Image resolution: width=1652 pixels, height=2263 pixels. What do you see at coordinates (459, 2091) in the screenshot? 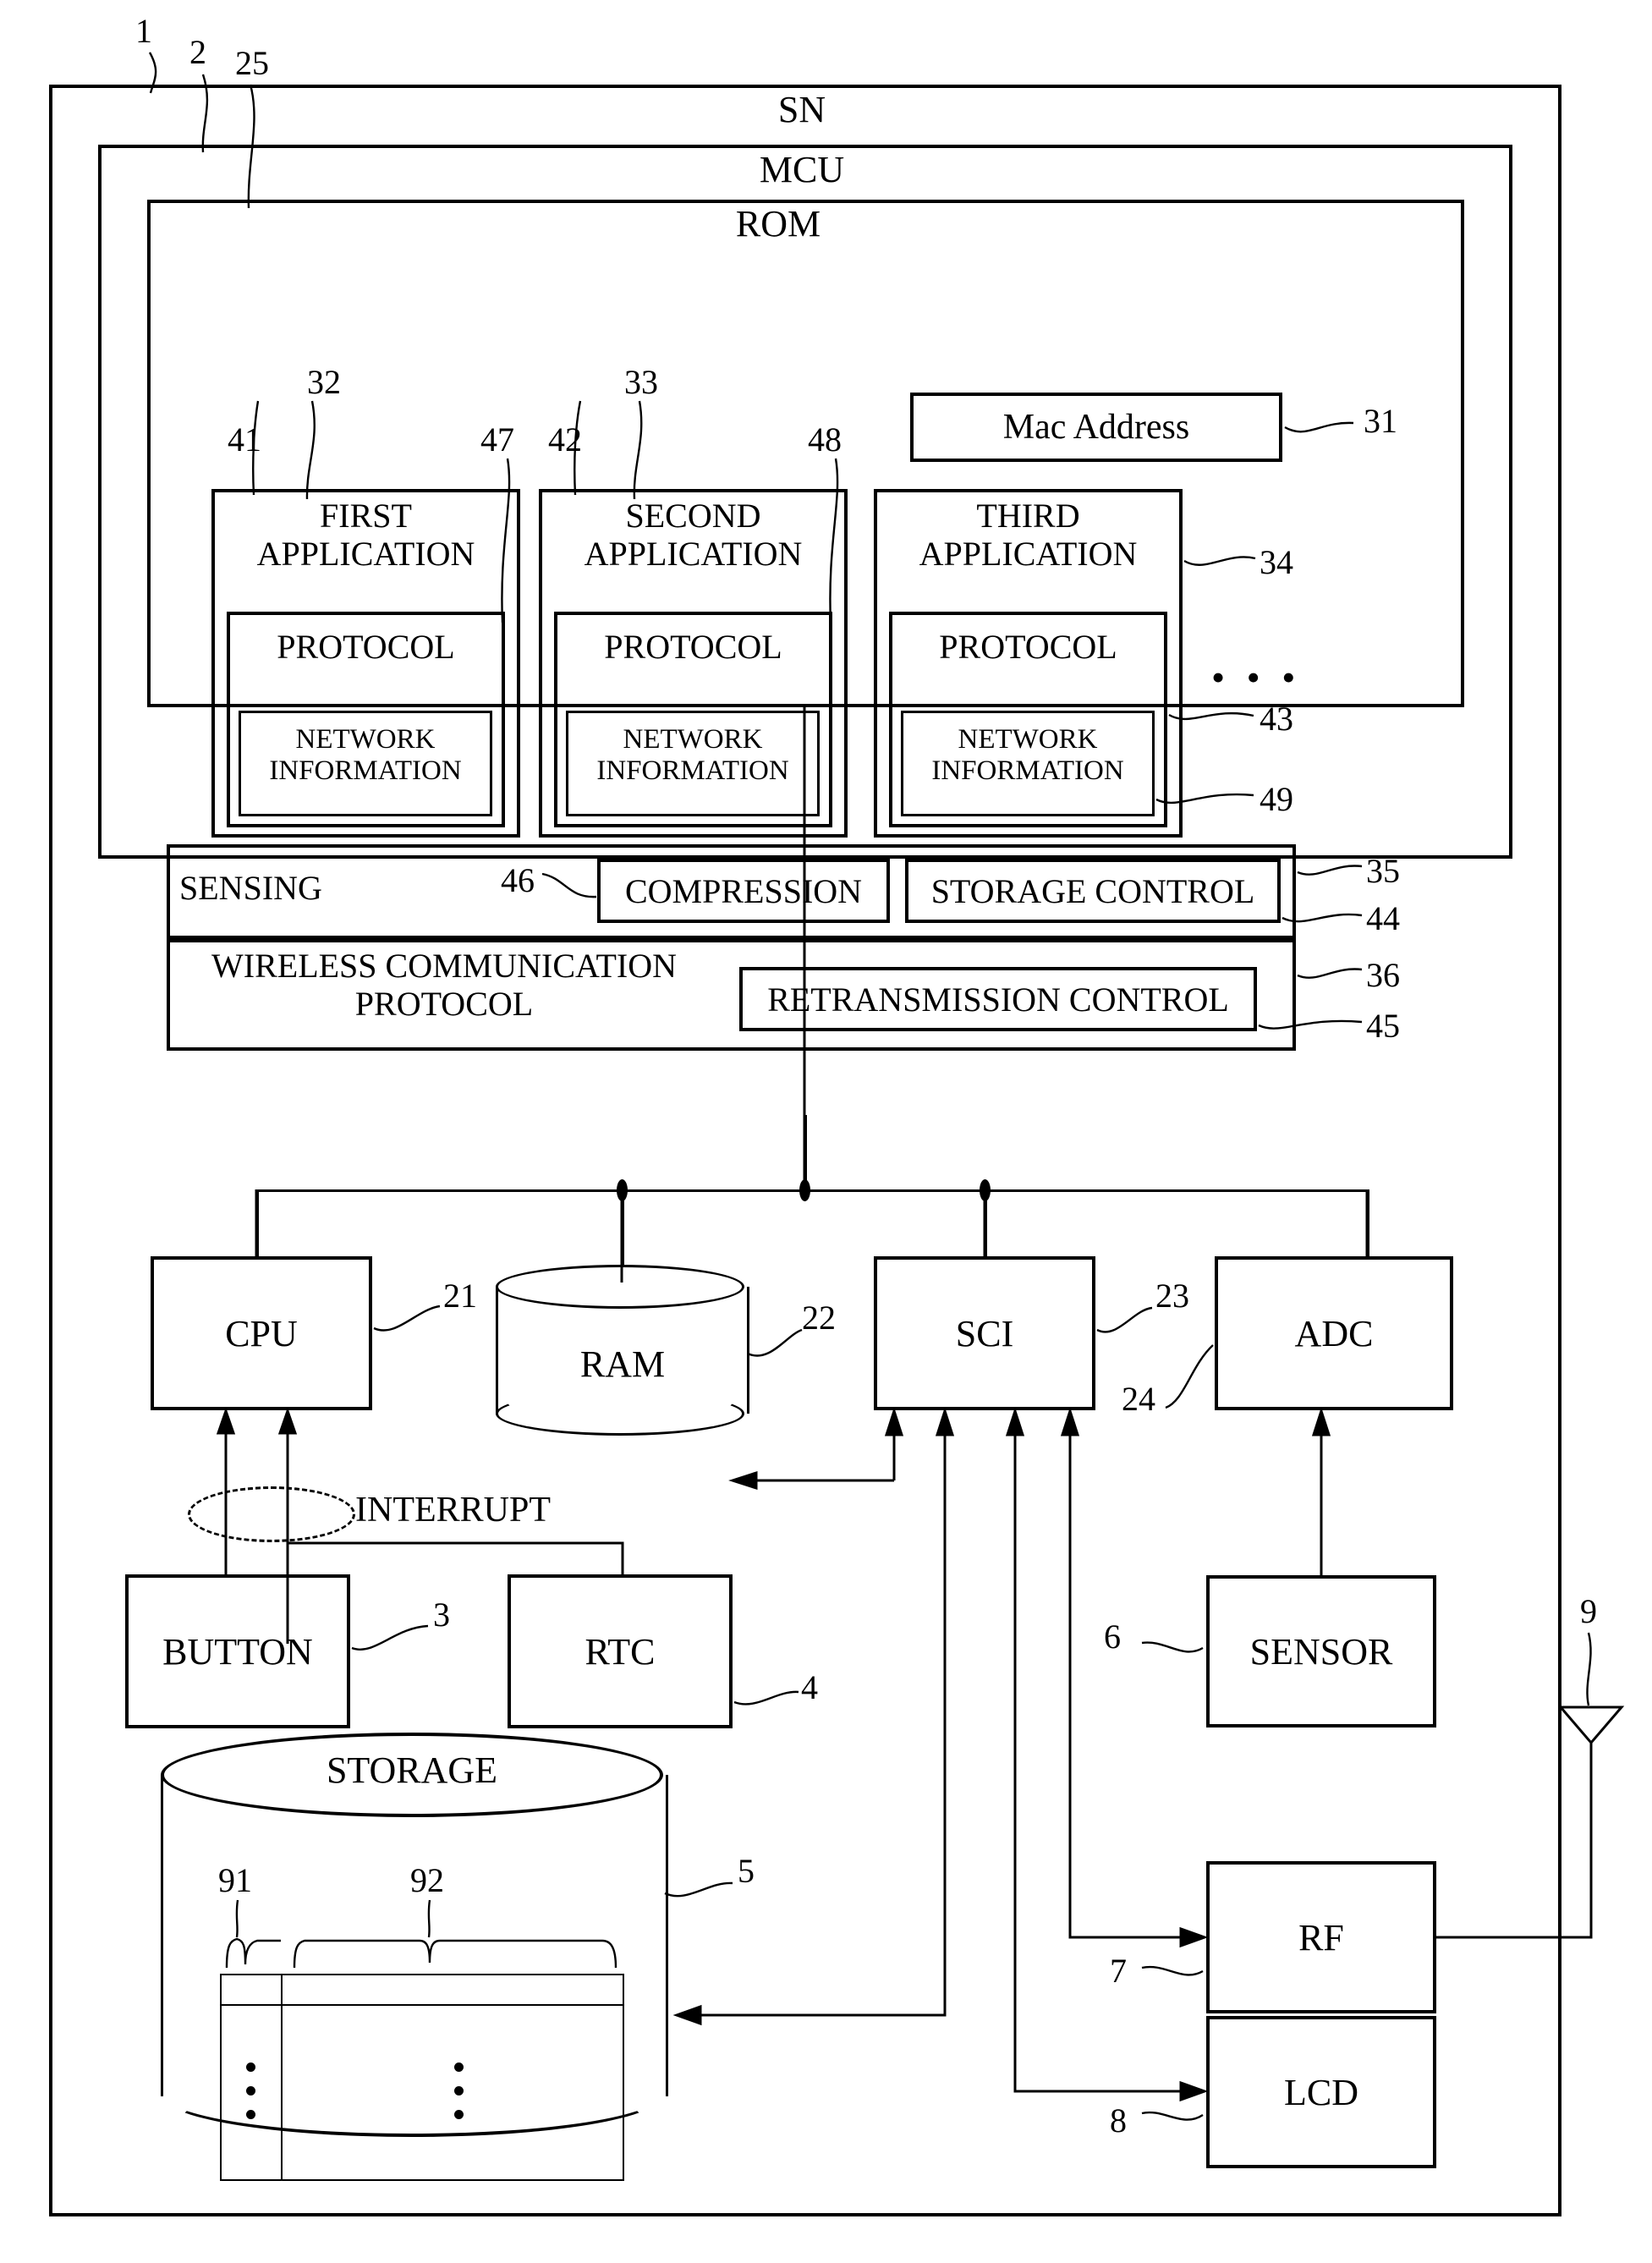
I see `storage-col2-ellipsis` at bounding box center [459, 2091].